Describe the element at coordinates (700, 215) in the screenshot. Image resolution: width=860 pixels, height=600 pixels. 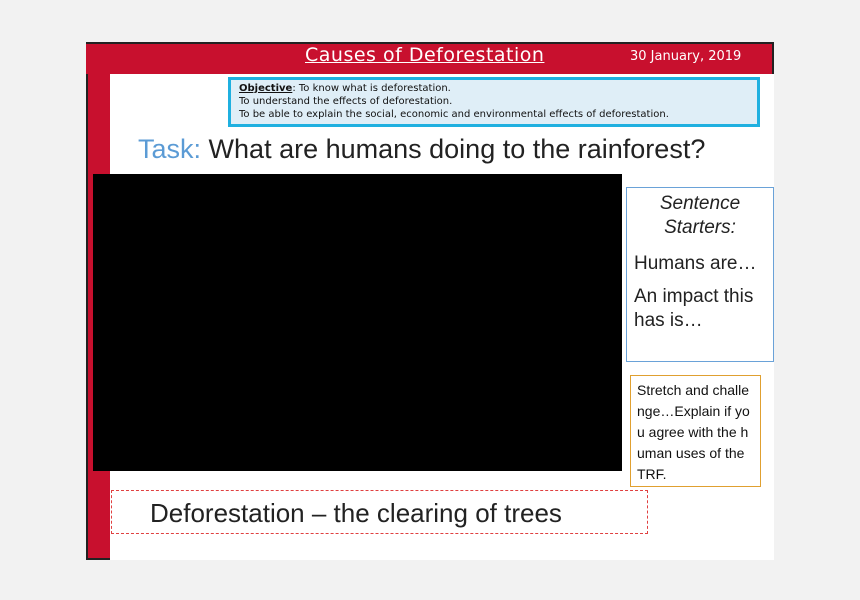
I see `sentence-starters-heading: Sentence Starters:` at that location.